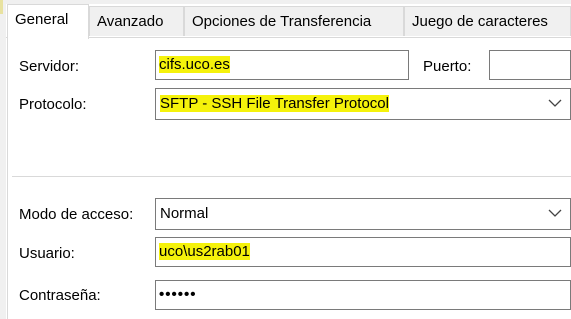 The image size is (571, 319). What do you see at coordinates (53, 104) in the screenshot?
I see `protocol-label: Protocolo:` at bounding box center [53, 104].